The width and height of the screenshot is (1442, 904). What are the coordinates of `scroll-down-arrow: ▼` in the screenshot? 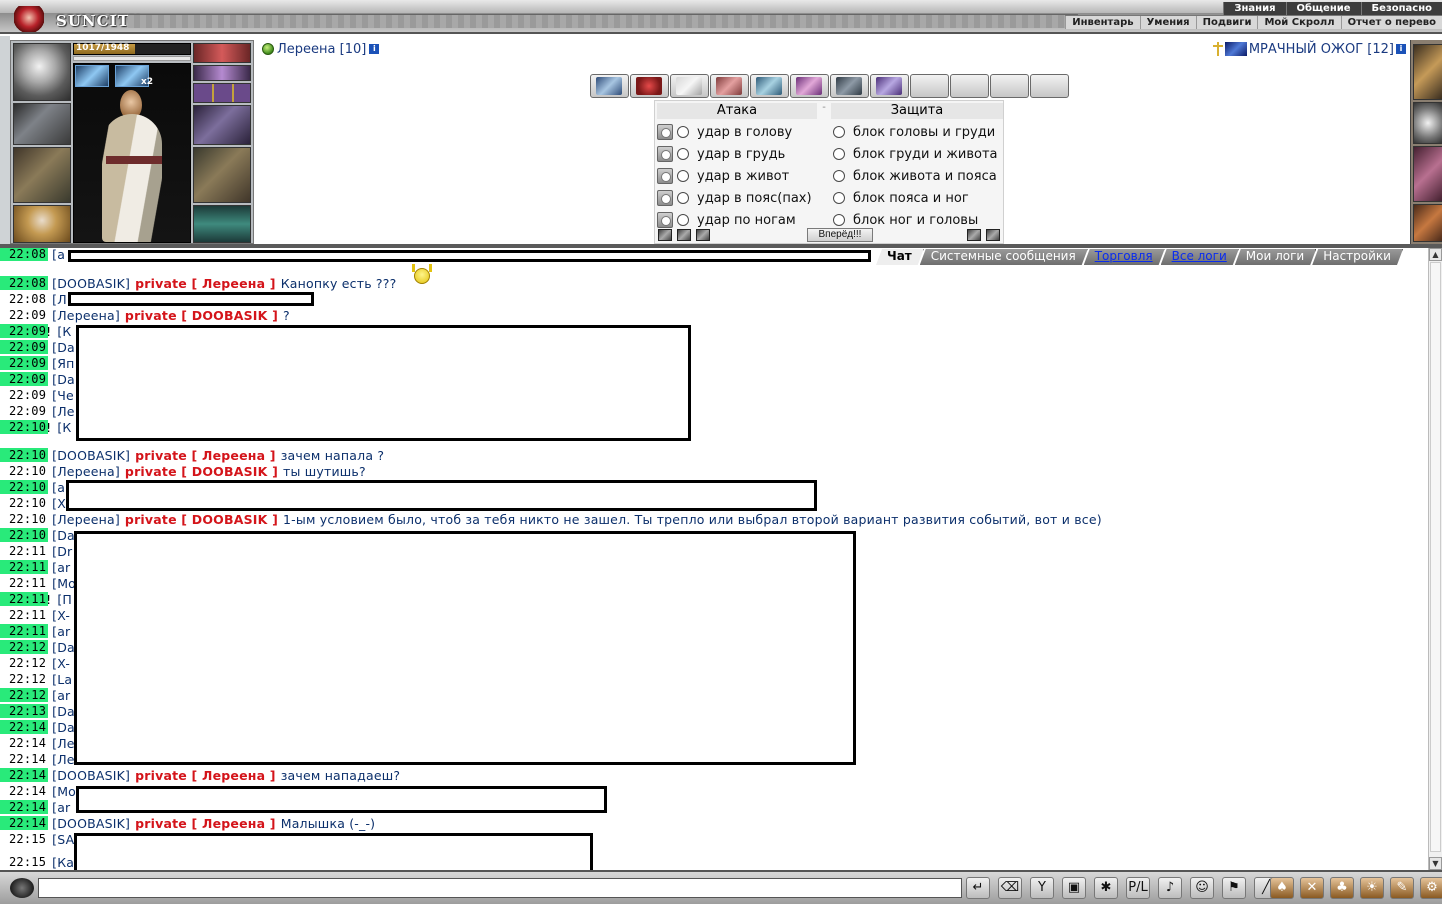 It's located at (1435, 863).